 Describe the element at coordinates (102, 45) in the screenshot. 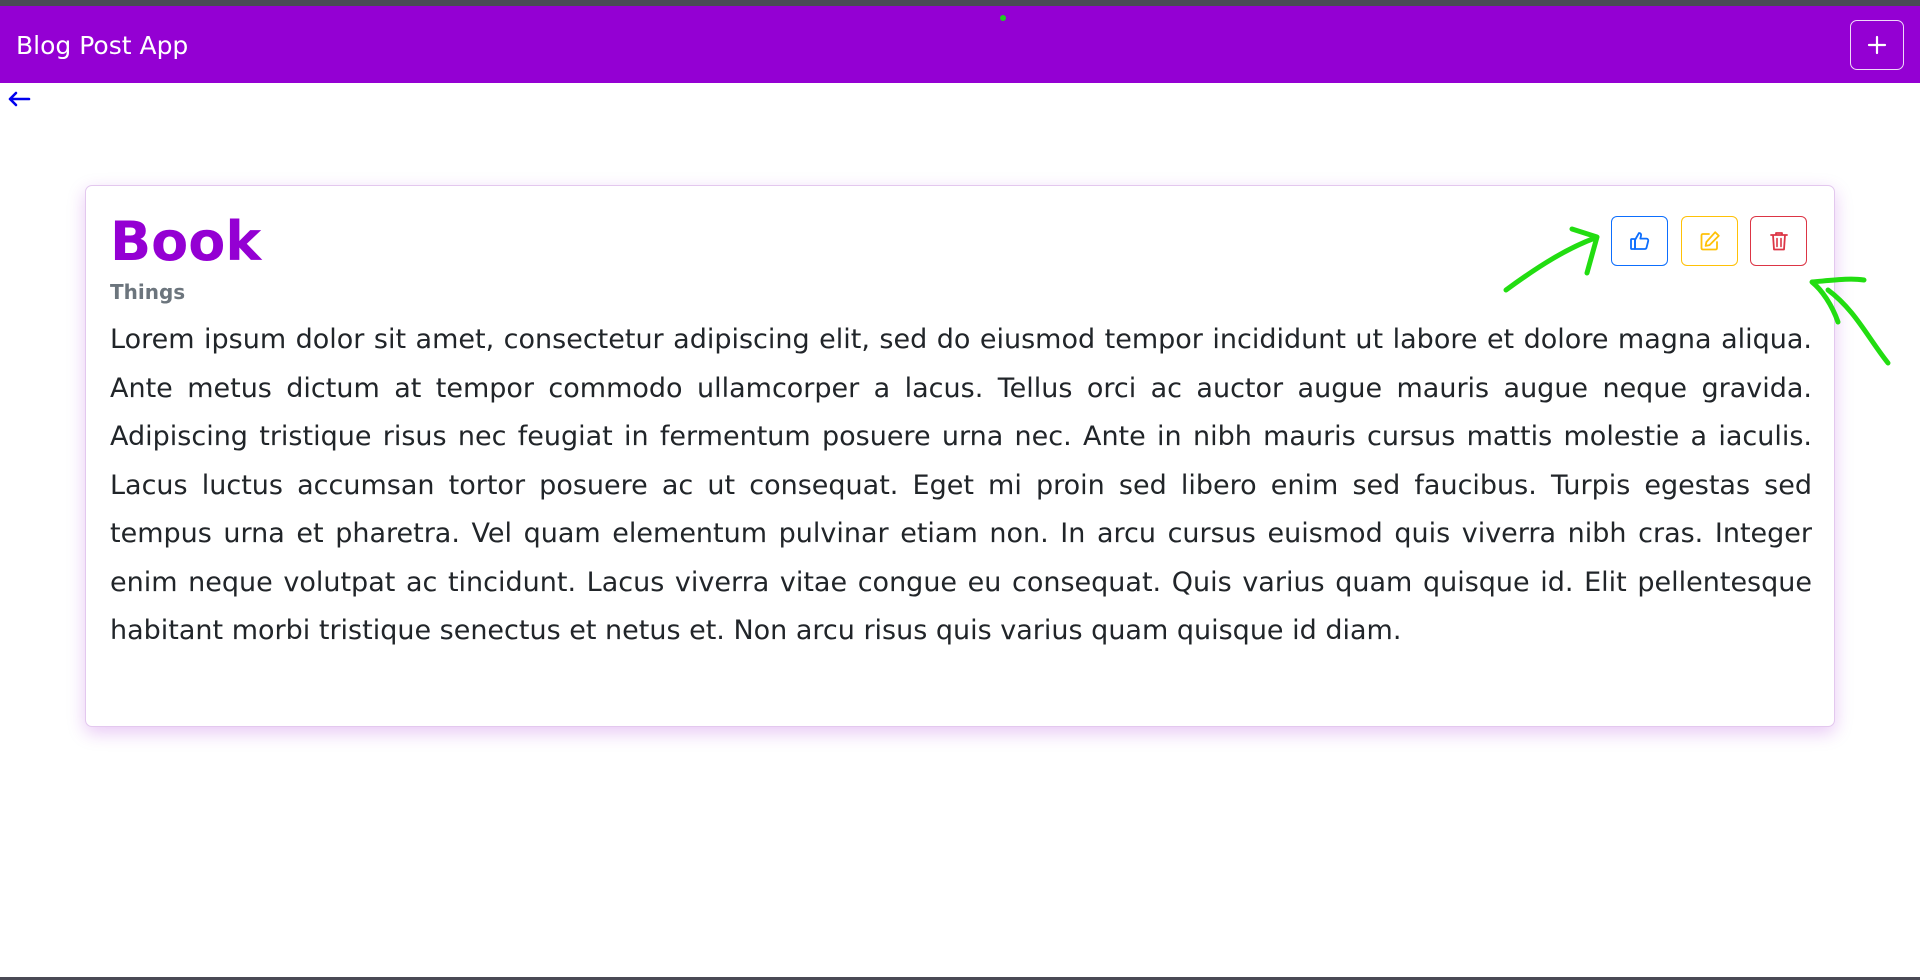

I see `brand-title: Blog Post App` at that location.